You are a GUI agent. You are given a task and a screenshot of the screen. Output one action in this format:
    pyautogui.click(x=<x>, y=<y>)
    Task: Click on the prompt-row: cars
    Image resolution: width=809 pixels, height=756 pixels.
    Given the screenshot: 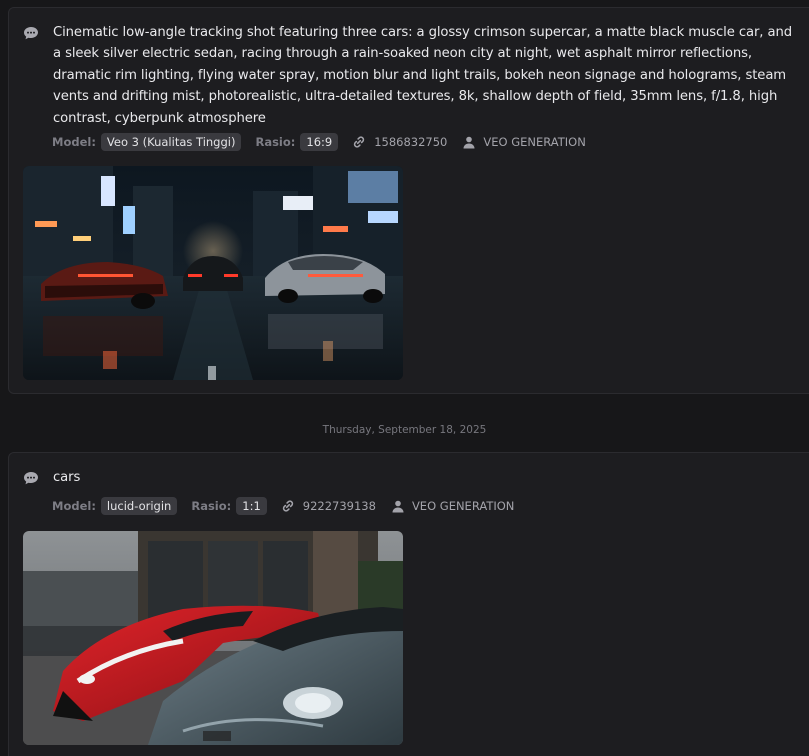 What is the action you would take?
    pyautogui.click(x=410, y=477)
    